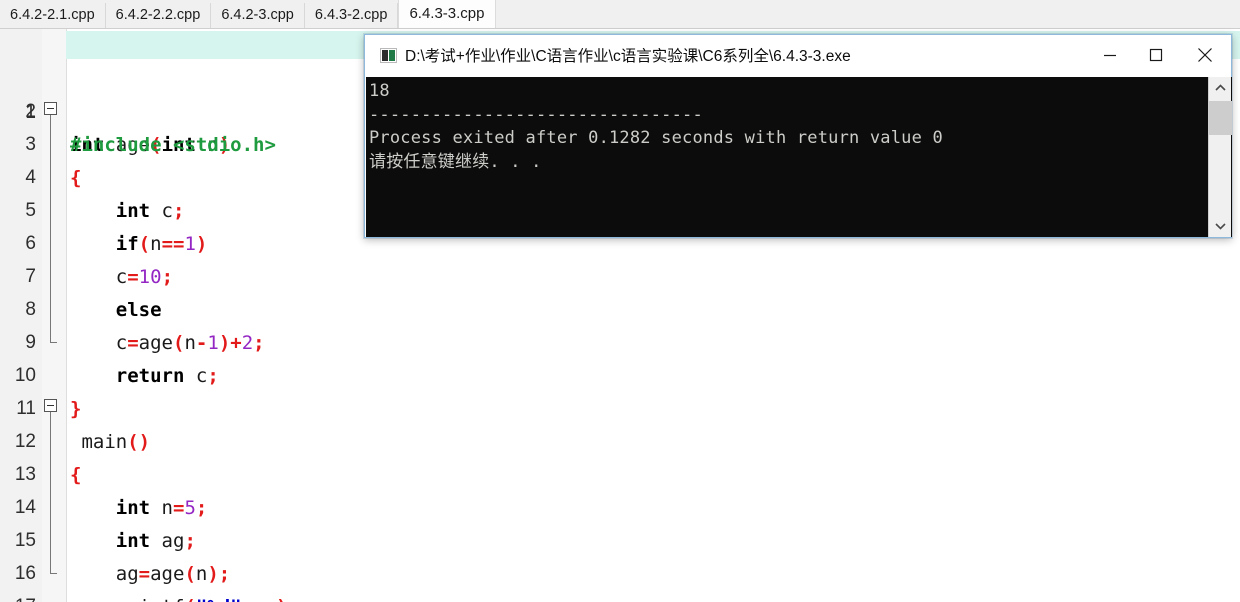  Describe the element at coordinates (53, 15) in the screenshot. I see `tab-6-4-2-2-1: 6.4.2-2.1.cpp` at that location.